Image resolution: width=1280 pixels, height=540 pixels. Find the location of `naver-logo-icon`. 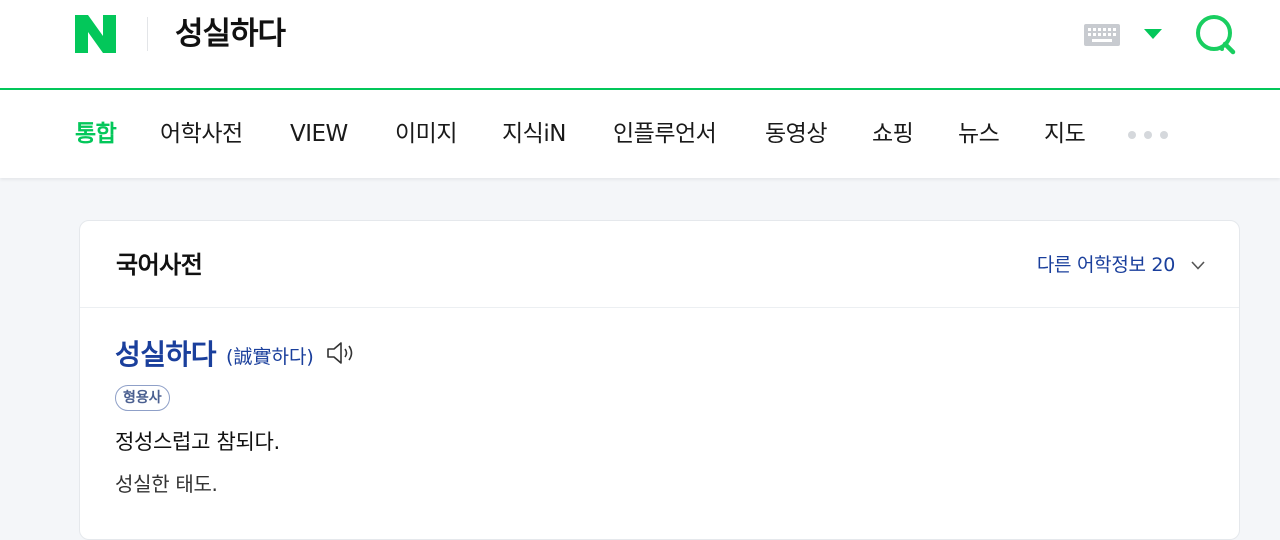

naver-logo-icon is located at coordinates (95, 34).